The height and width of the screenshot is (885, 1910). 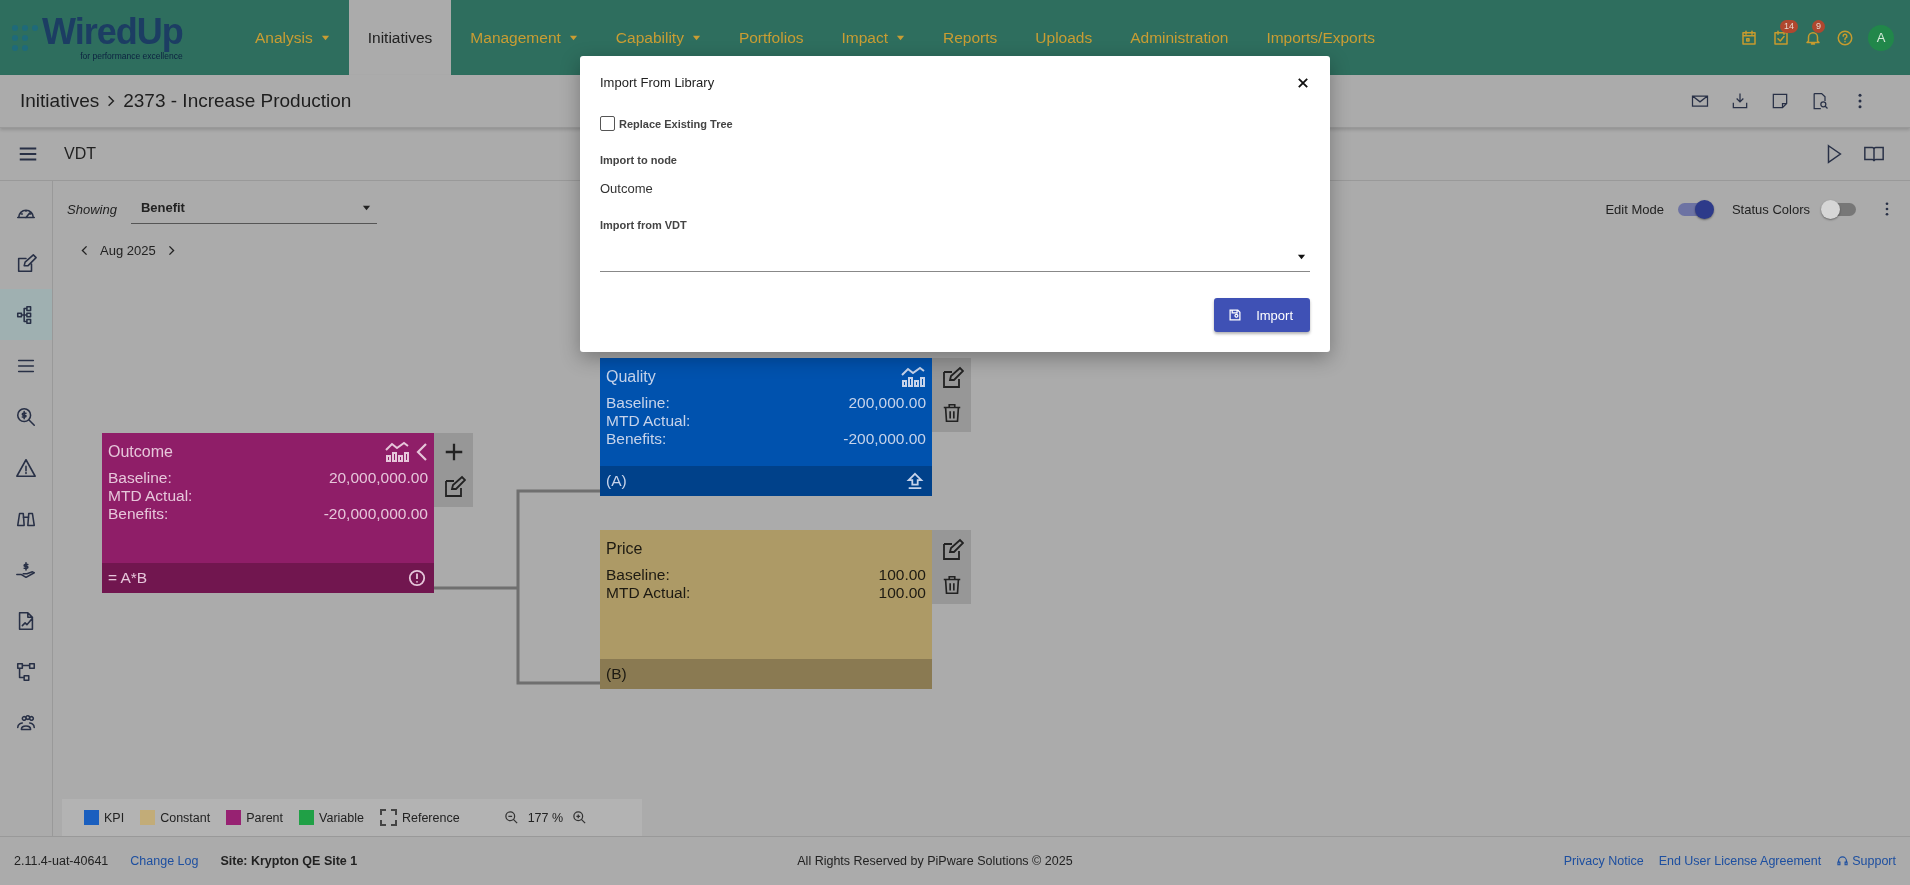 I want to click on footer-link: Support, so click(x=1866, y=861).